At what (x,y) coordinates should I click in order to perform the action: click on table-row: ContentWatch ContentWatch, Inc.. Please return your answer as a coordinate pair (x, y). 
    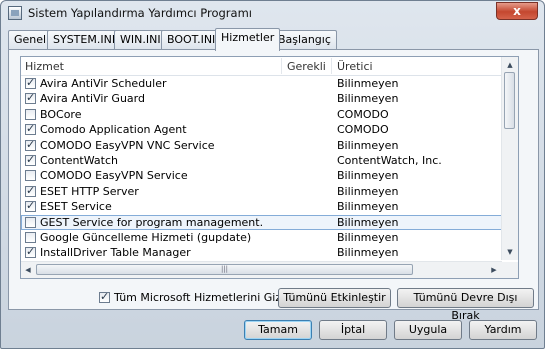
    Looking at the image, I should click on (262, 160).